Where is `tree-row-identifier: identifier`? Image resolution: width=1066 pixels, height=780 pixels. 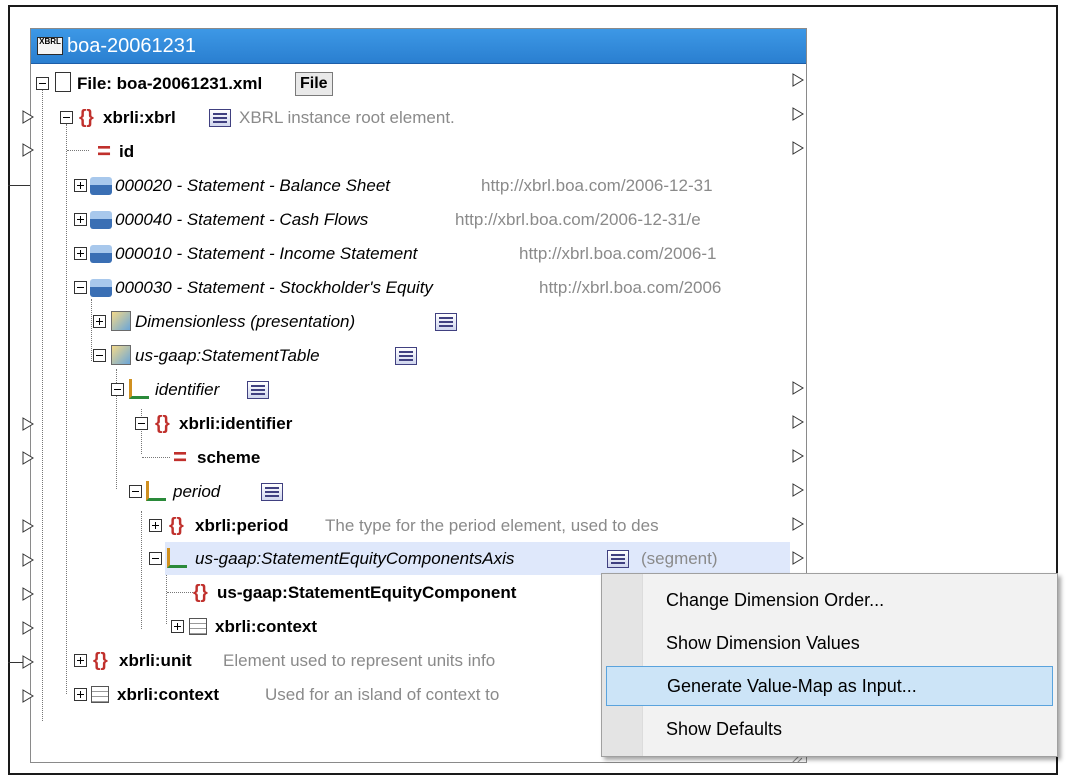
tree-row-identifier: identifier is located at coordinates (411, 390).